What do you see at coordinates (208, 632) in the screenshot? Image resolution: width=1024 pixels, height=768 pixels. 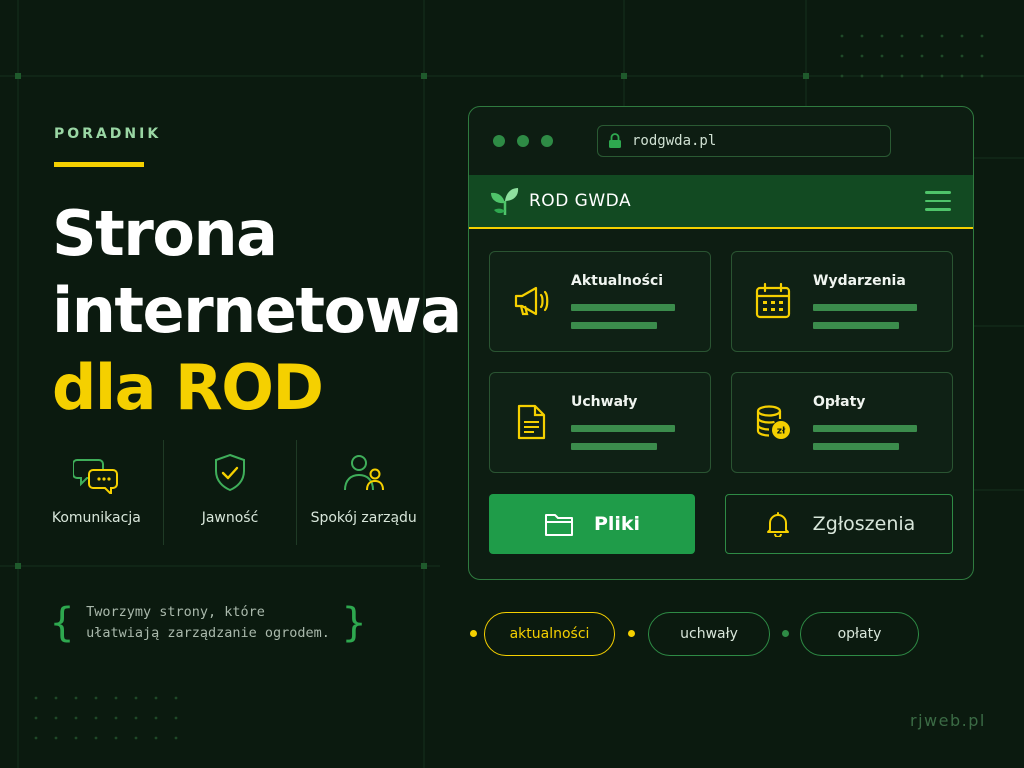 I see `tagline-line-2: ułatwiają zarządzanie ogrodem.` at bounding box center [208, 632].